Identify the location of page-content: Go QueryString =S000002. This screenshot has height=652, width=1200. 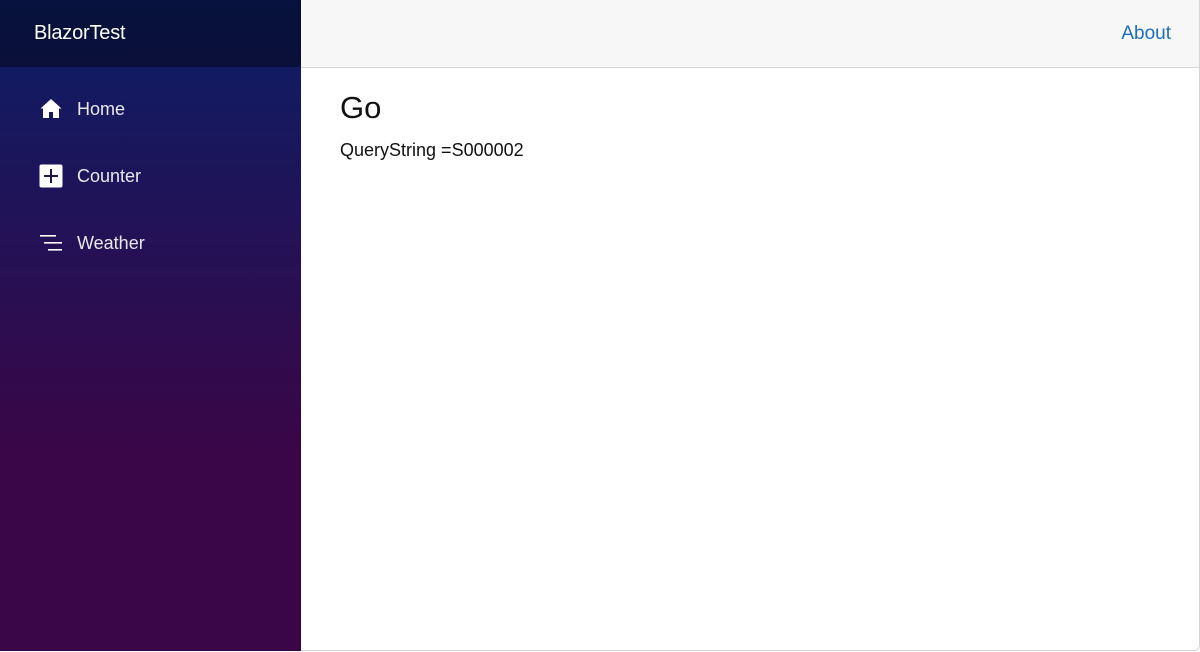
(750, 114).